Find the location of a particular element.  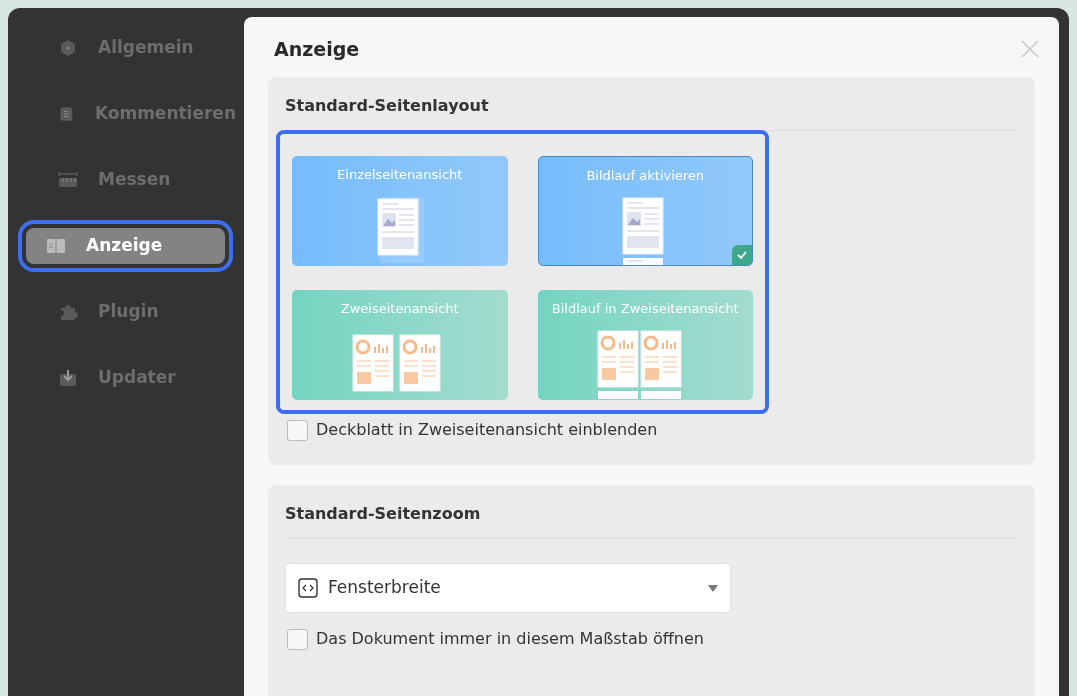

caret-icon is located at coordinates (713, 588).